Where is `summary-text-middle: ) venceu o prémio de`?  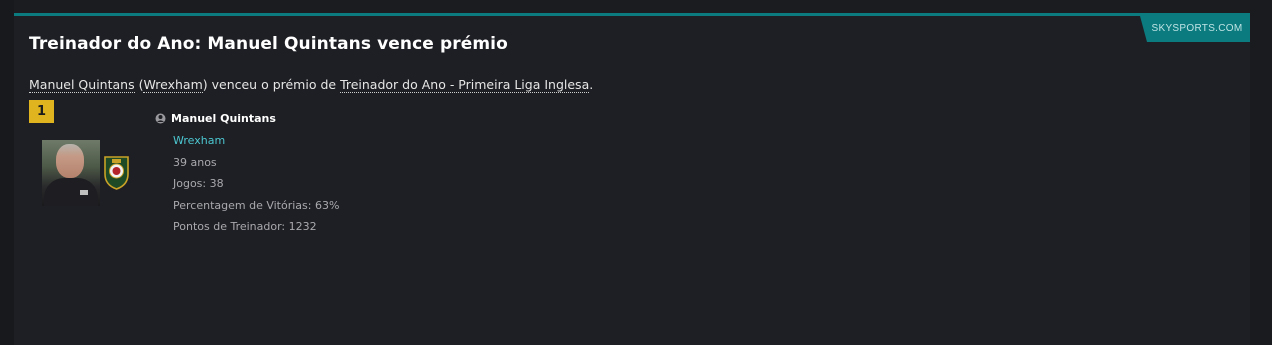 summary-text-middle: ) venceu o prémio de is located at coordinates (271, 84).